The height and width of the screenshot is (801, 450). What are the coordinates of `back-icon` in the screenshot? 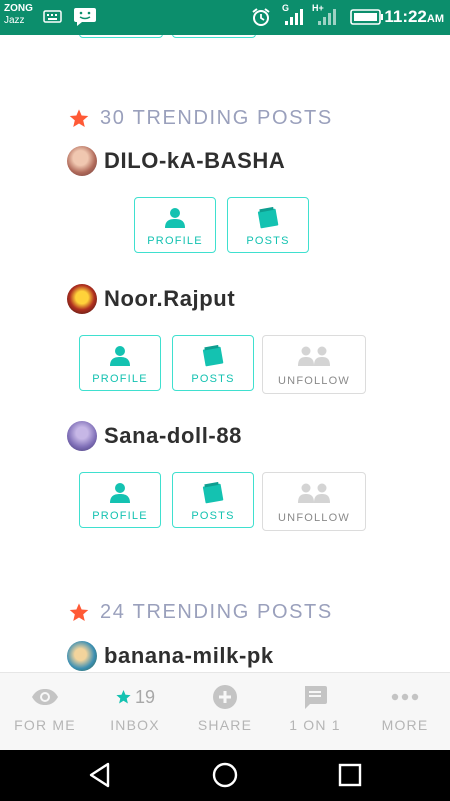 It's located at (100, 775).